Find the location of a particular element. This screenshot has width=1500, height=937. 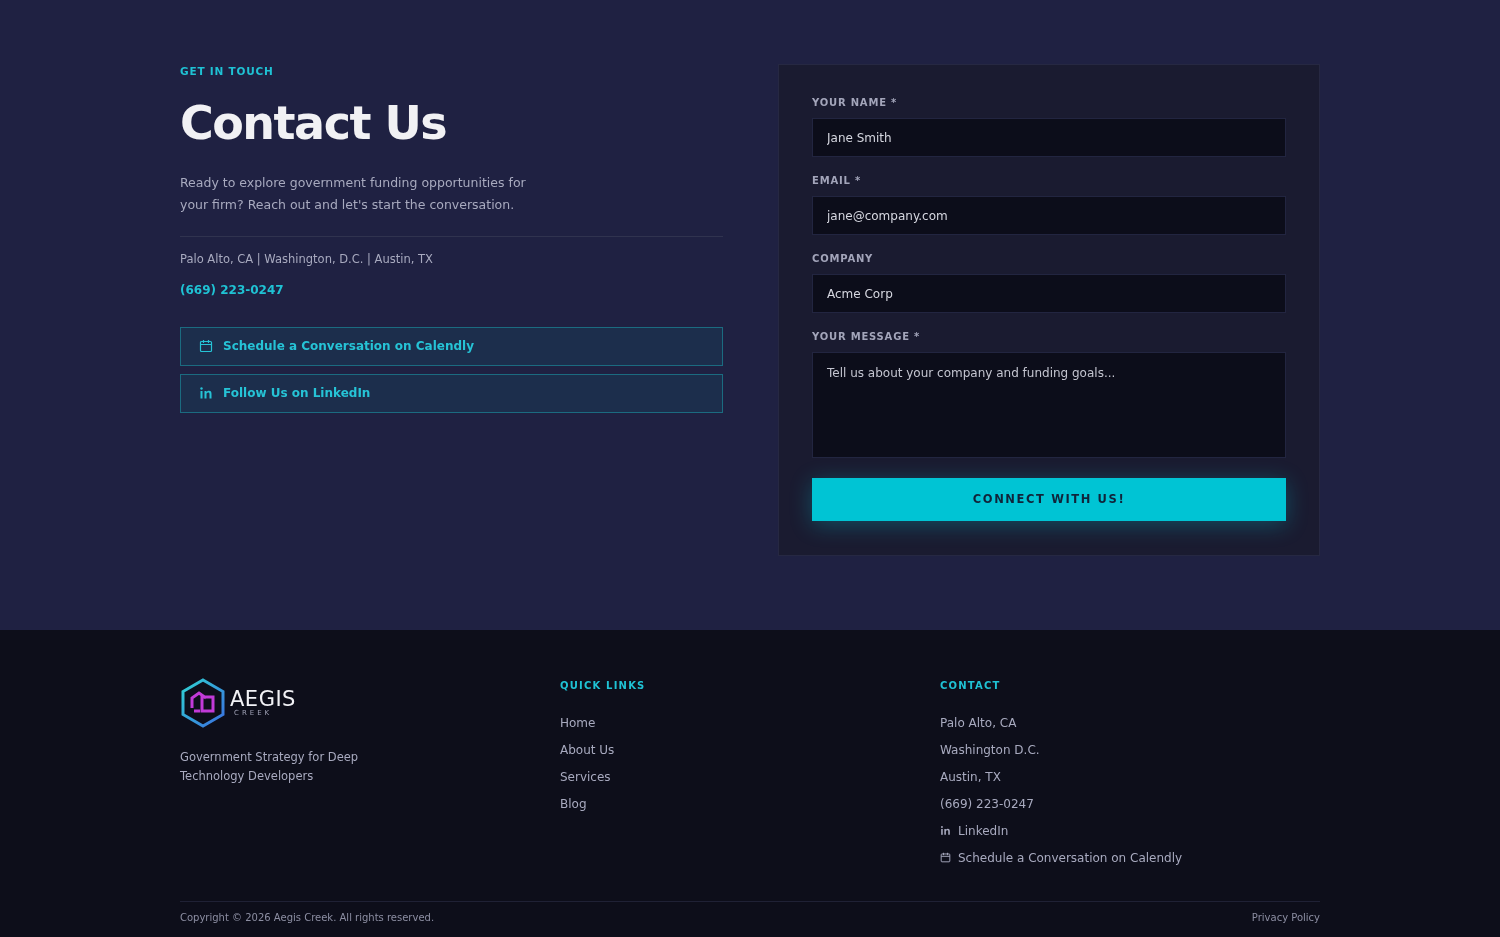

footer-link: Services is located at coordinates (750, 776).